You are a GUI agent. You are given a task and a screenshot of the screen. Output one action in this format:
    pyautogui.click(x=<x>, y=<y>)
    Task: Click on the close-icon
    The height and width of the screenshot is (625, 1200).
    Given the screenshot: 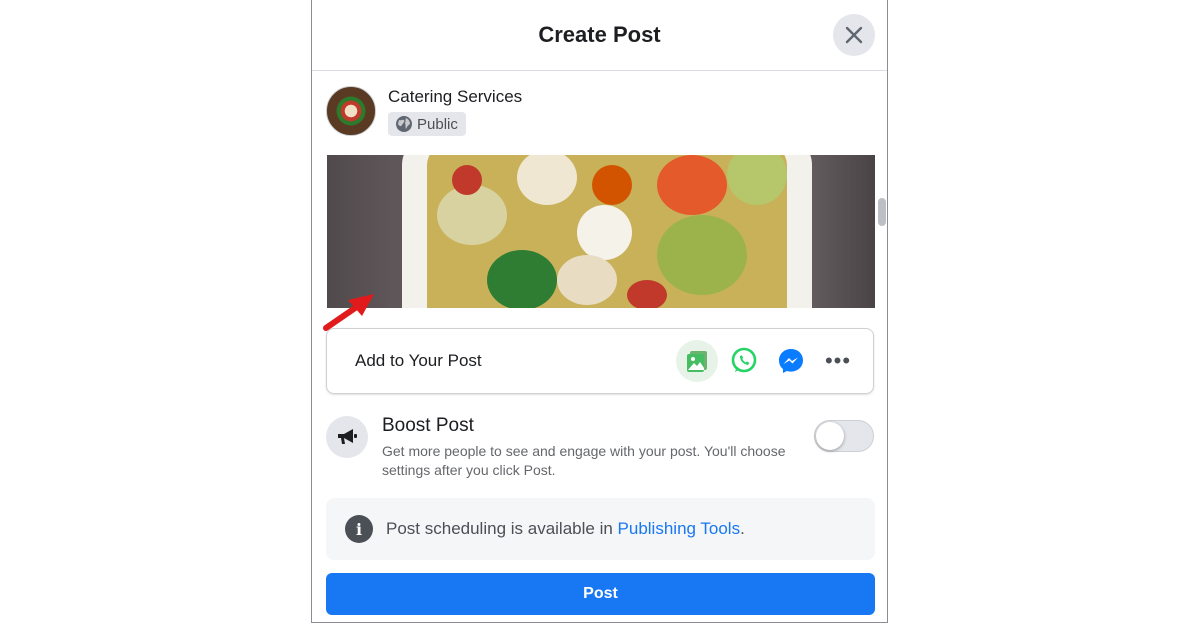 What is the action you would take?
    pyautogui.click(x=854, y=35)
    